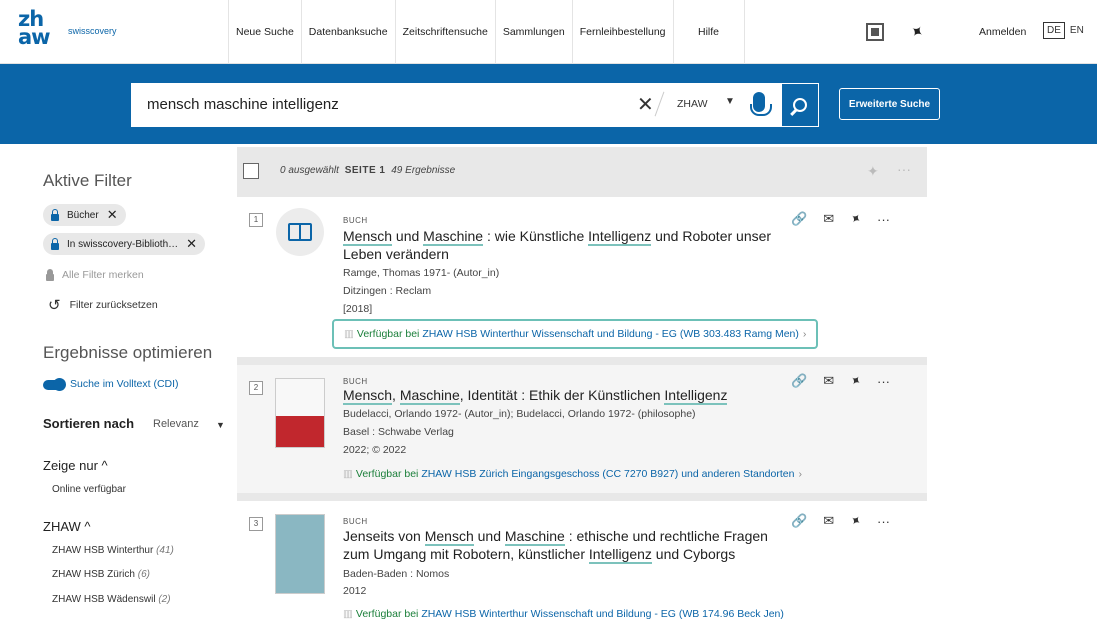  What do you see at coordinates (70, 465) in the screenshot?
I see `facet-show-only-label: Zeige nur` at bounding box center [70, 465].